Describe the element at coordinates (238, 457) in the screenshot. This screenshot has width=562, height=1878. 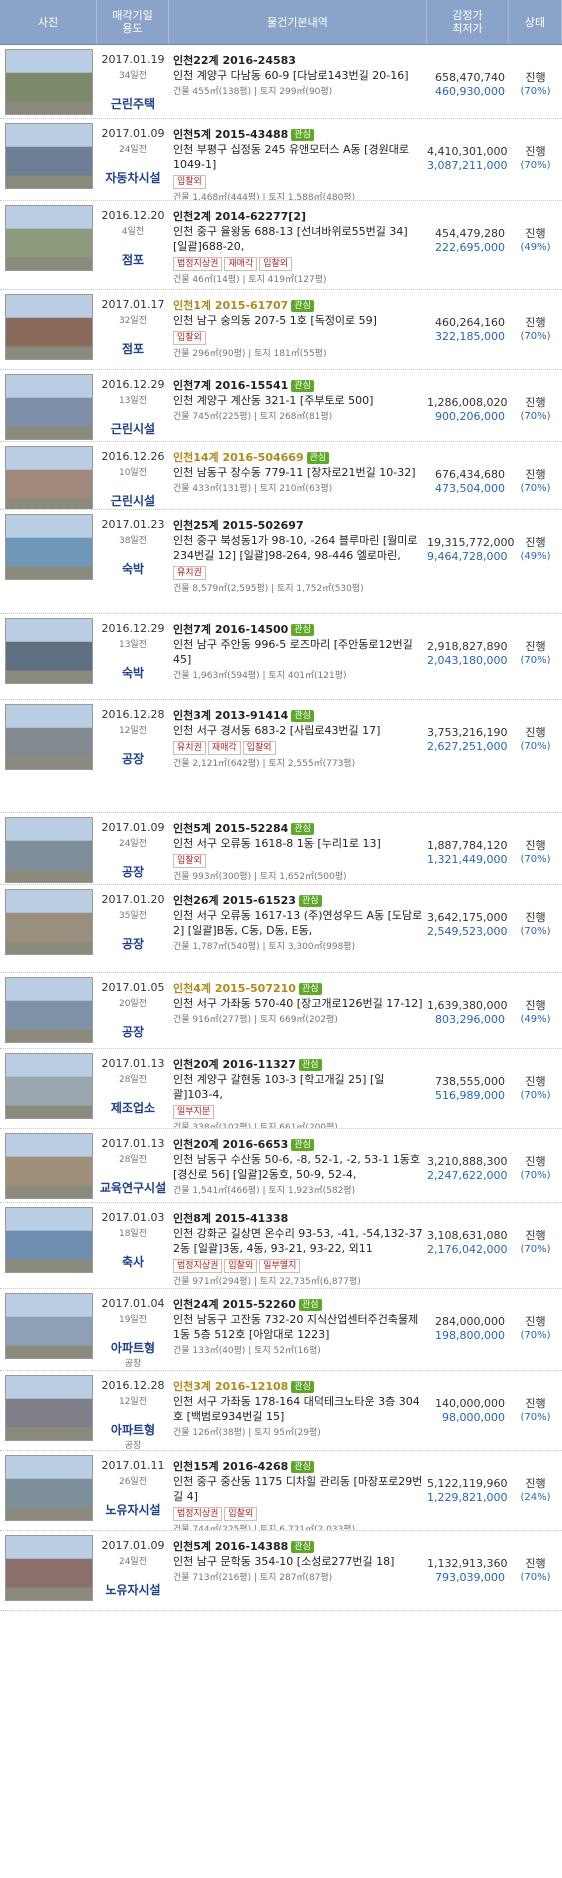
I see `case-number-link: 인천14계 2016-504669` at that location.